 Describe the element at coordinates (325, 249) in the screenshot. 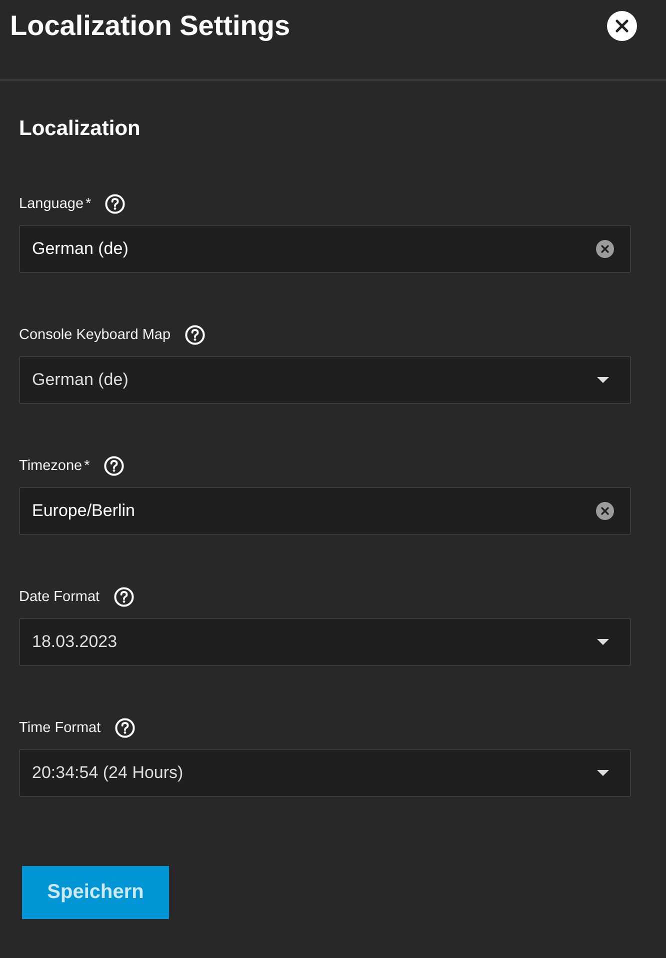

I see `input-field: German (de)` at that location.